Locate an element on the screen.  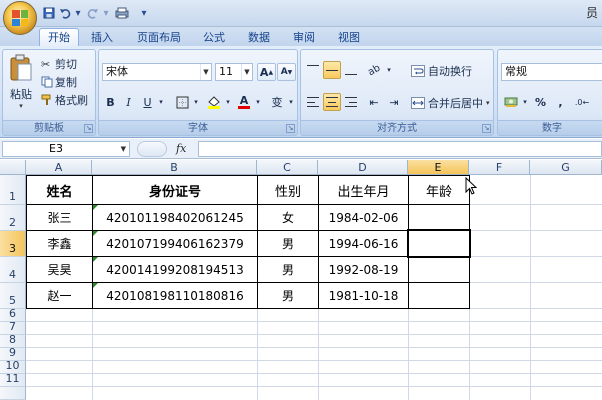
column-header-c: C is located at coordinates (287, 167).